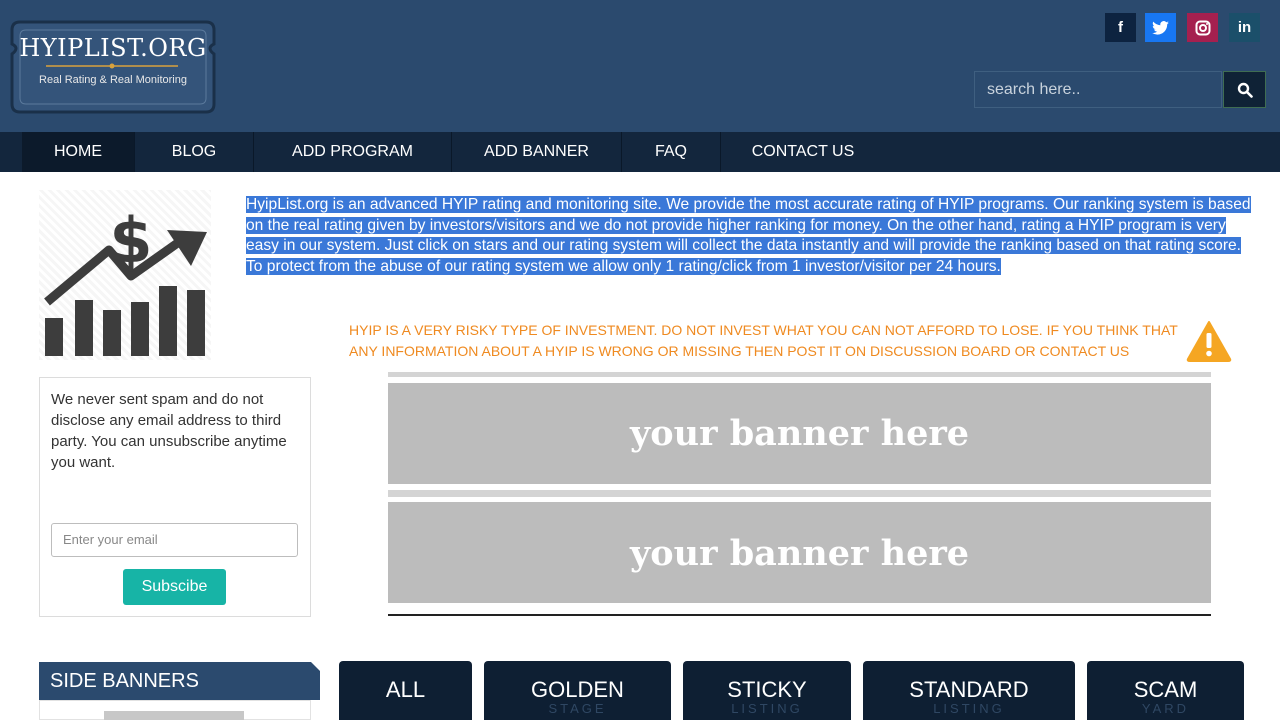  Describe the element at coordinates (1209, 343) in the screenshot. I see `warning-icon` at that location.